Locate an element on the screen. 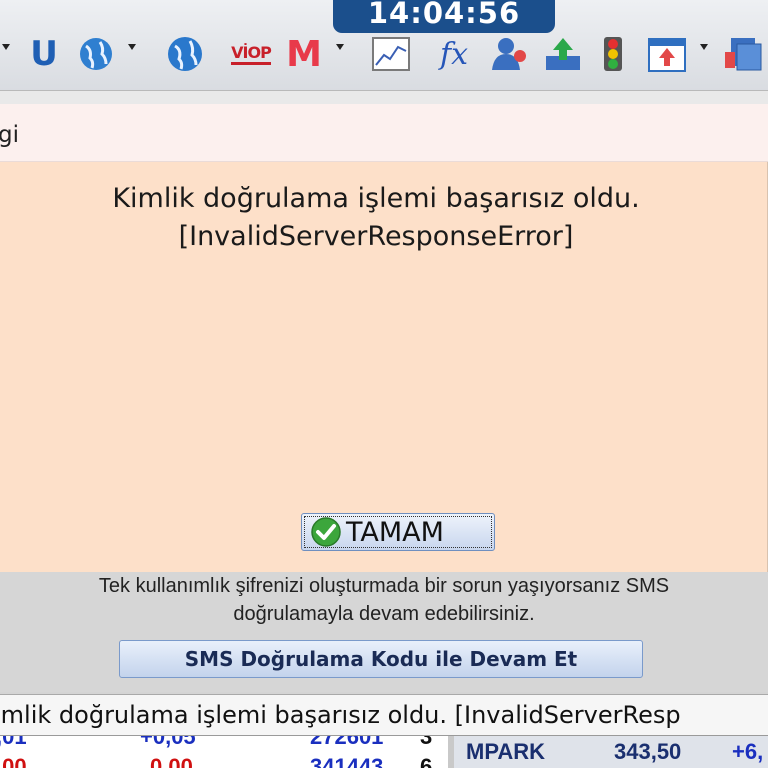 The width and height of the screenshot is (768, 768). grid-cell: 272601 is located at coordinates (346, 743).